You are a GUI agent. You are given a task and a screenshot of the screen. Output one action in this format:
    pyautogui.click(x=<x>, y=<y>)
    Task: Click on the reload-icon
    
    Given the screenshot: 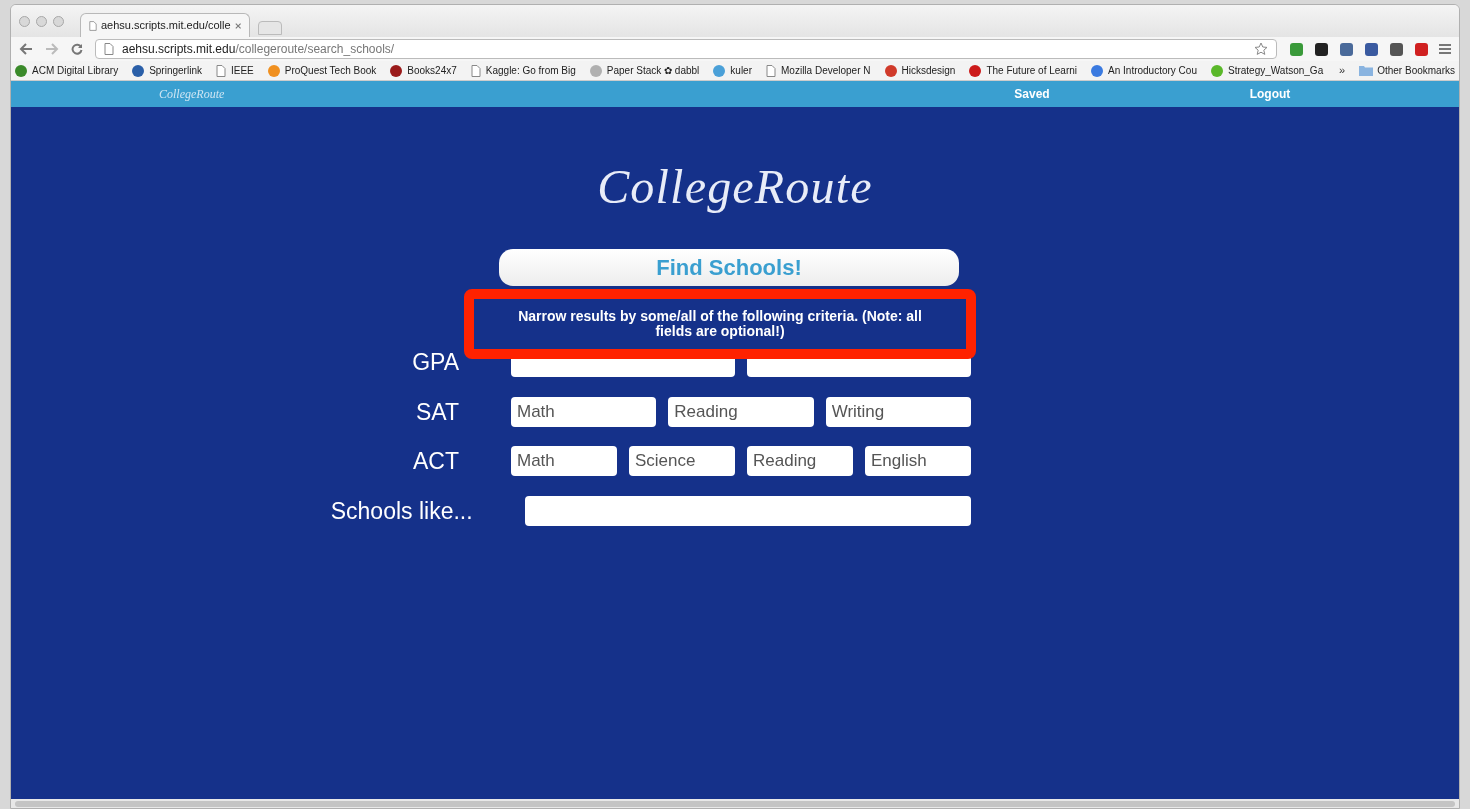 What is the action you would take?
    pyautogui.click(x=77, y=49)
    